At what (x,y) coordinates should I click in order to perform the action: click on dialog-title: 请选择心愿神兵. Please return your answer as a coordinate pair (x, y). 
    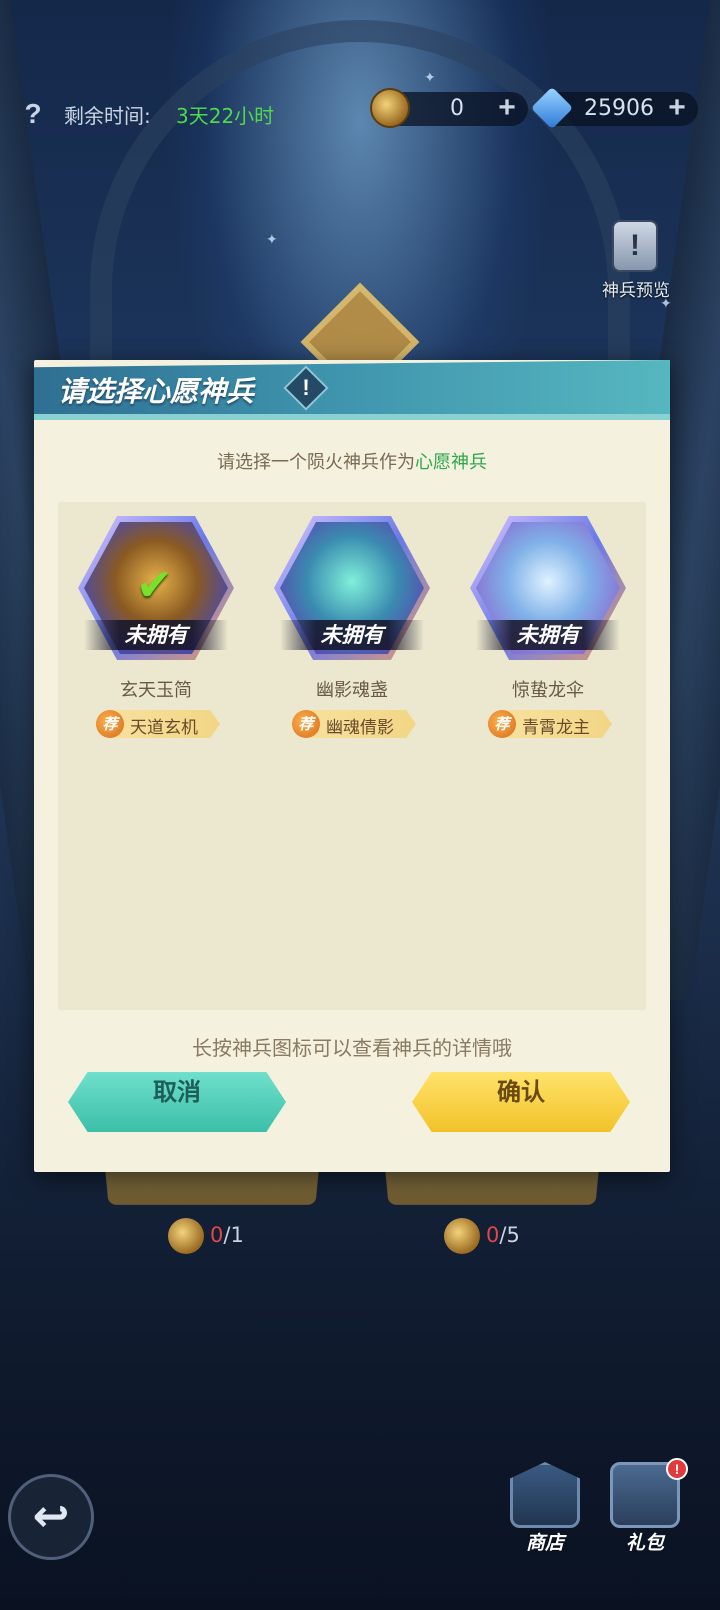
    Looking at the image, I should click on (156, 391).